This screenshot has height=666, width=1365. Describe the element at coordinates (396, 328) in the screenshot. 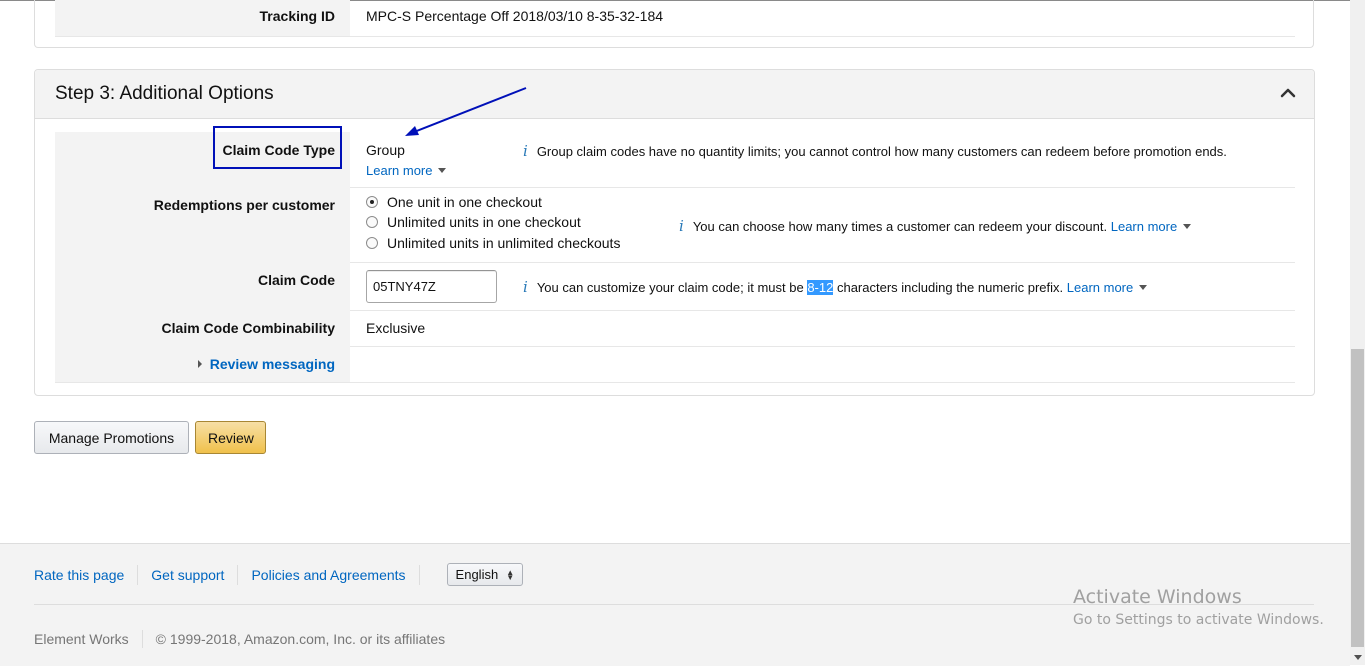

I see `combinability-value: Exclusive` at that location.